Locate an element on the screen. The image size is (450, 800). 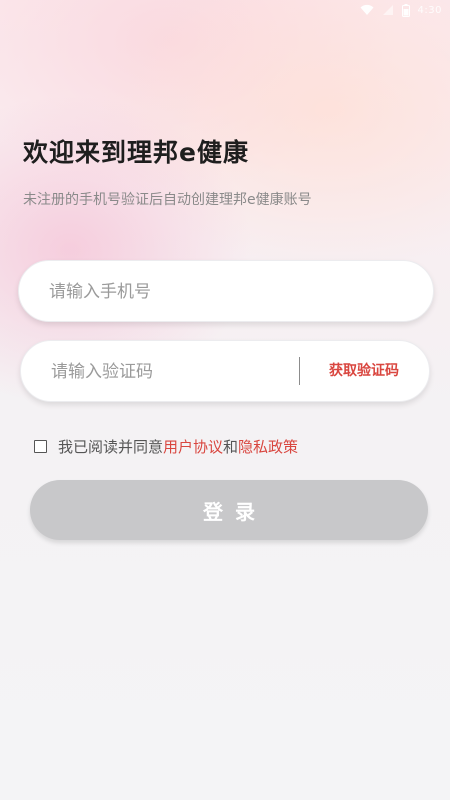
status-time: 4:30 is located at coordinates (429, 10).